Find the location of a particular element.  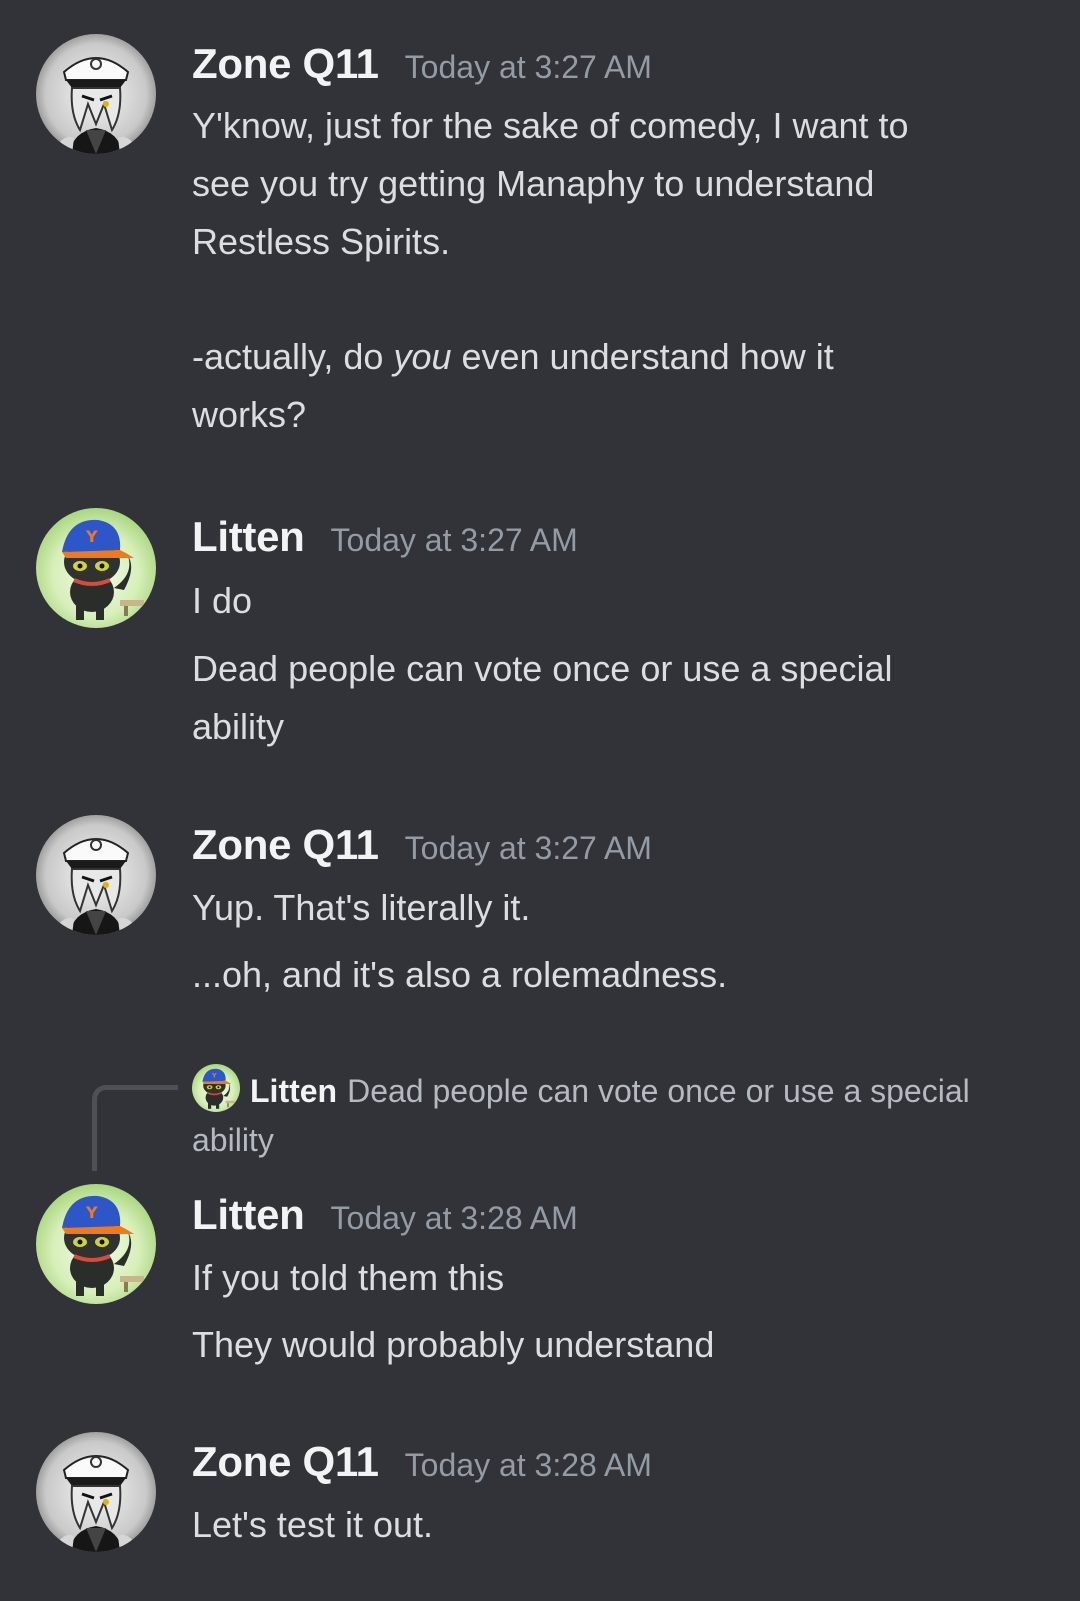

message-text: -actually, do you even understand how it is located at coordinates (612, 357).